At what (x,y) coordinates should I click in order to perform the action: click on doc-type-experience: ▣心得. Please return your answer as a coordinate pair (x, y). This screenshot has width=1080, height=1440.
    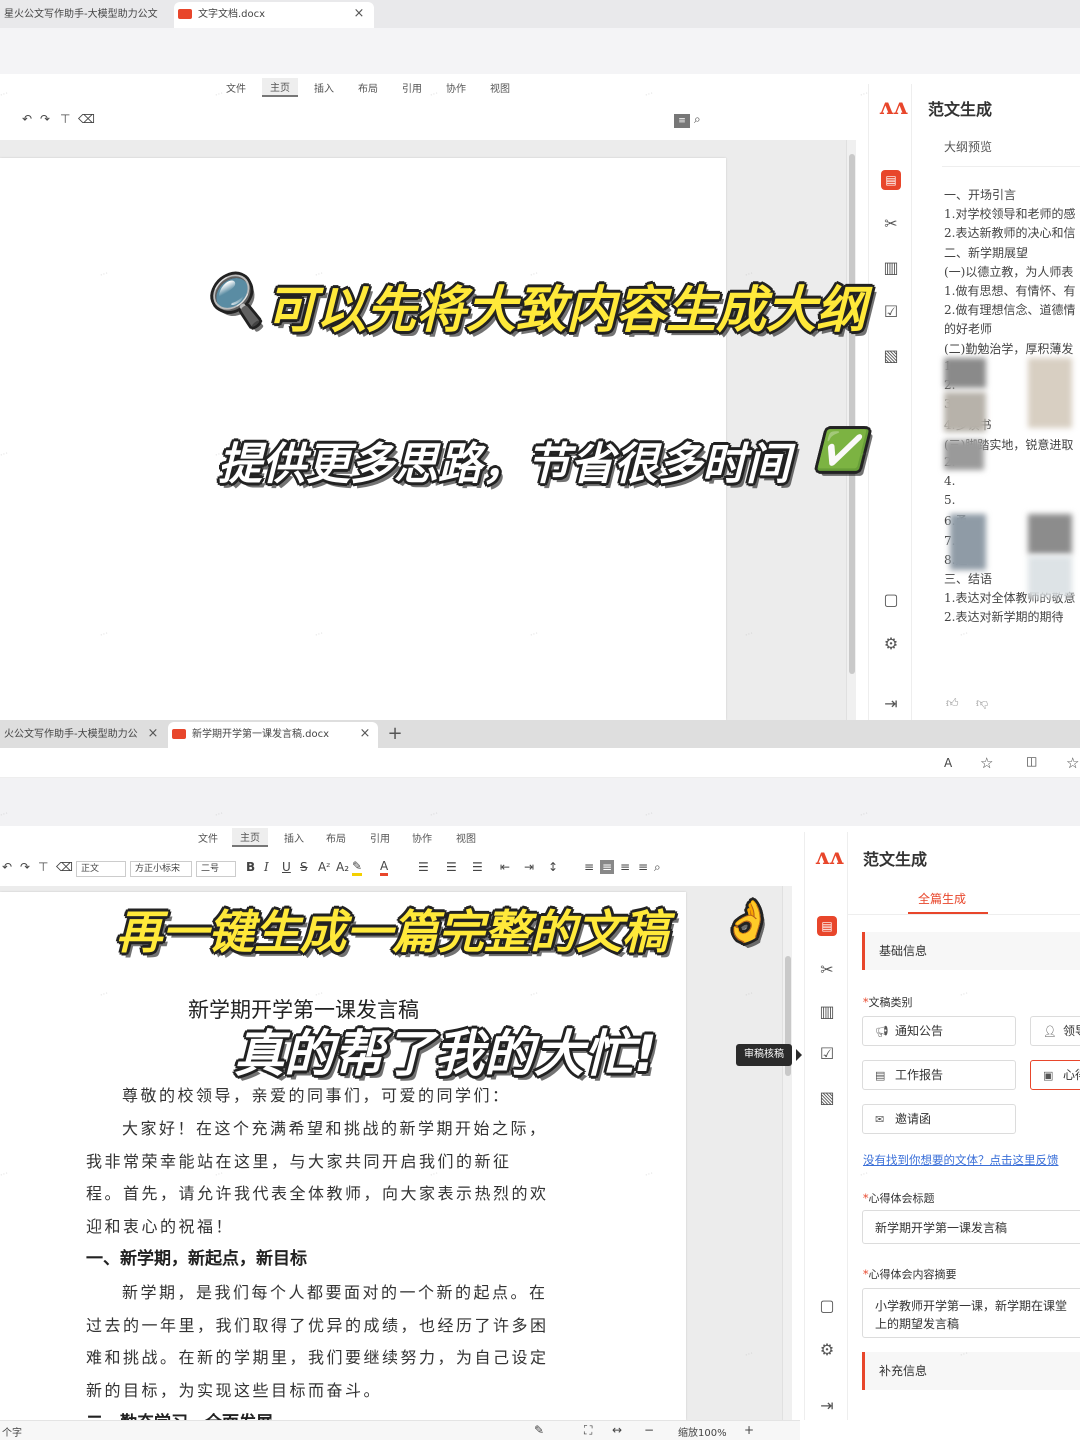
    Looking at the image, I should click on (1055, 1075).